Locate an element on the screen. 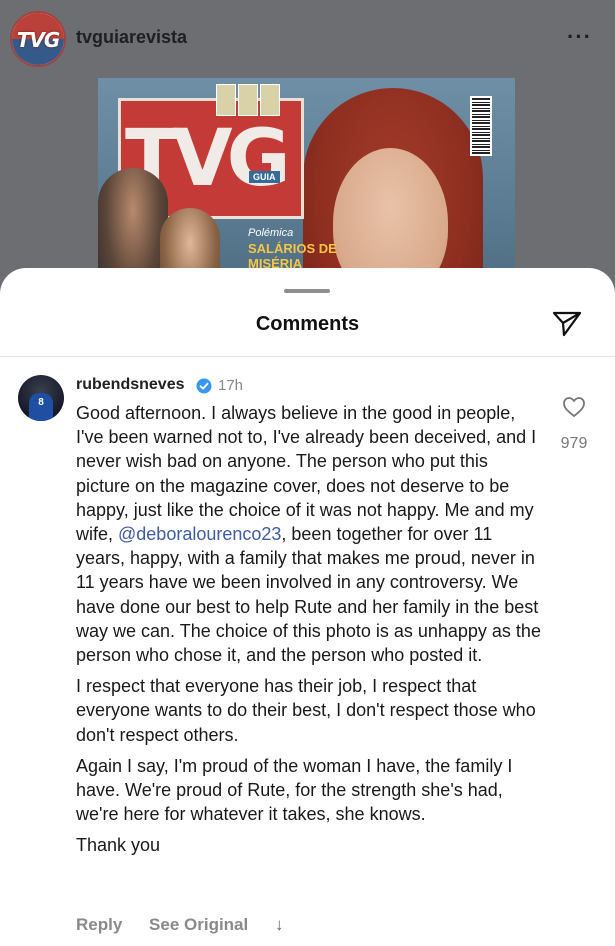  reply-button: Reply is located at coordinates (99, 924).